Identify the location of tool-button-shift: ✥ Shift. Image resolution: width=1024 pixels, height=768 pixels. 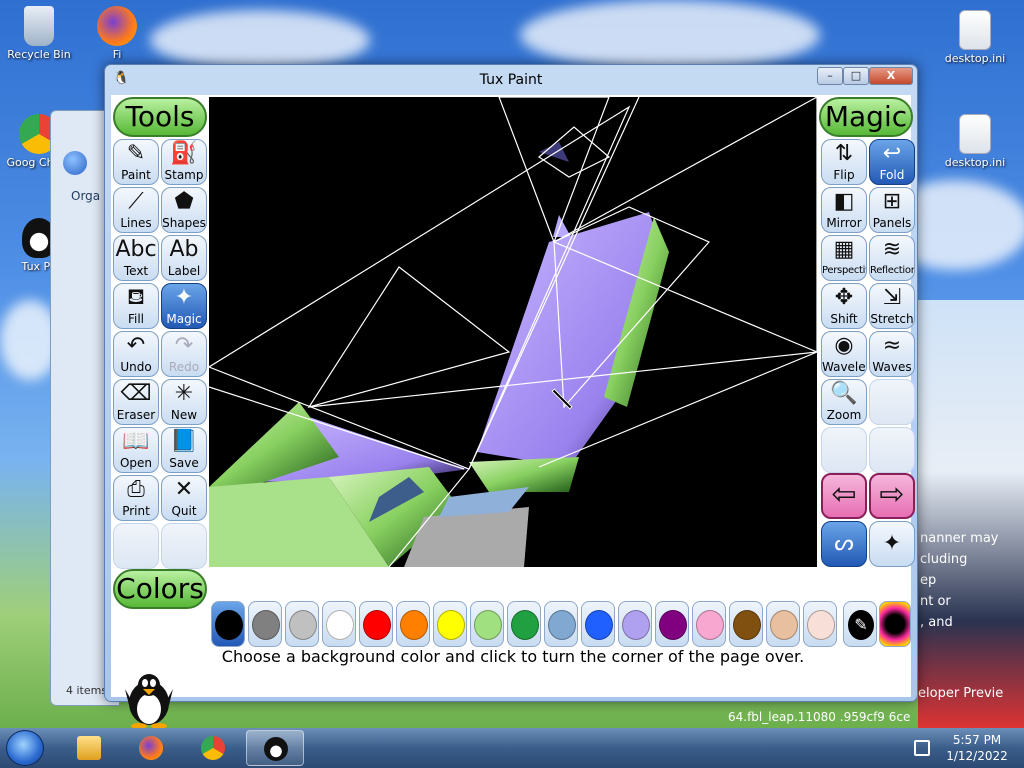
(844, 306).